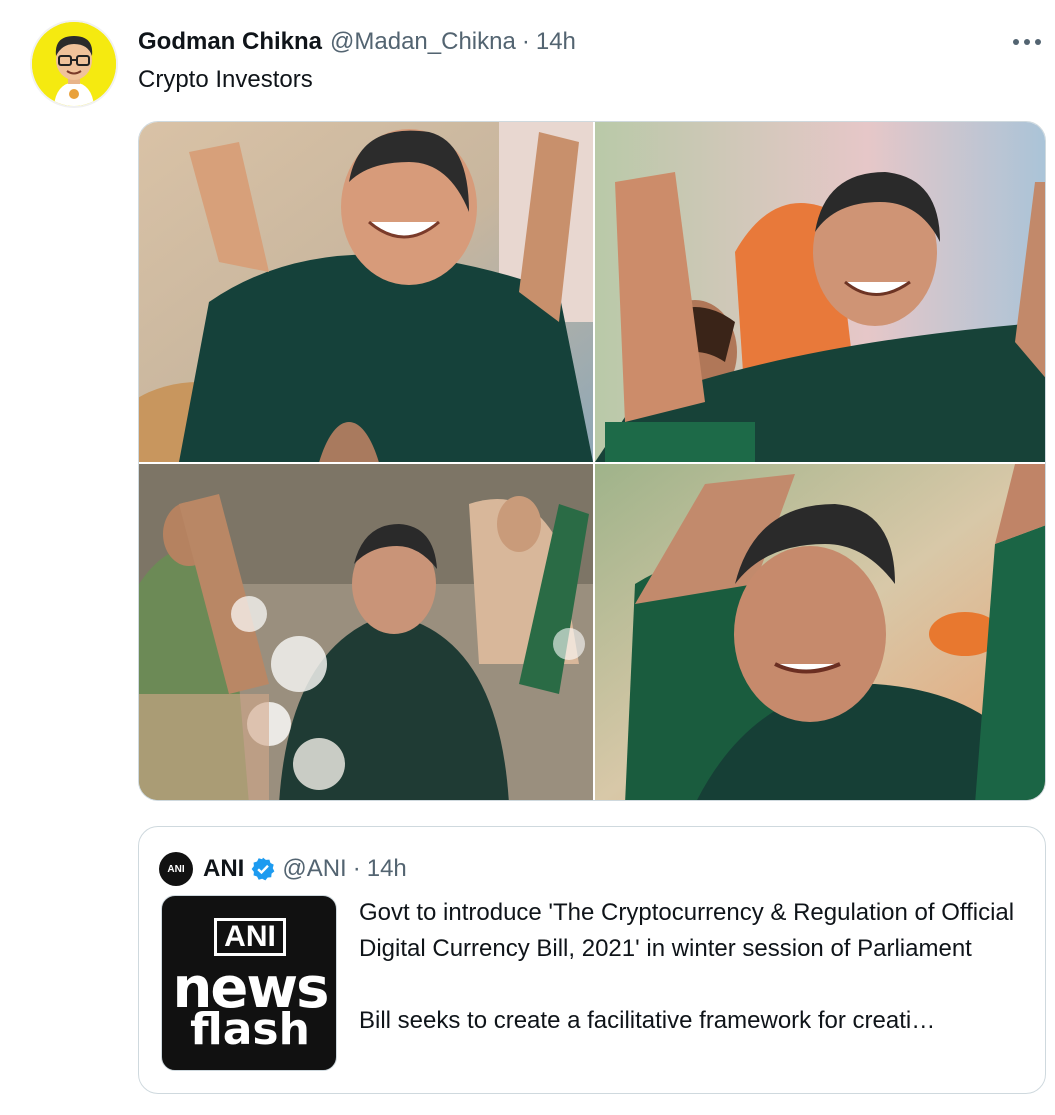  Describe the element at coordinates (249, 983) in the screenshot. I see `news-flash-thumbnail: ANI news flash` at that location.